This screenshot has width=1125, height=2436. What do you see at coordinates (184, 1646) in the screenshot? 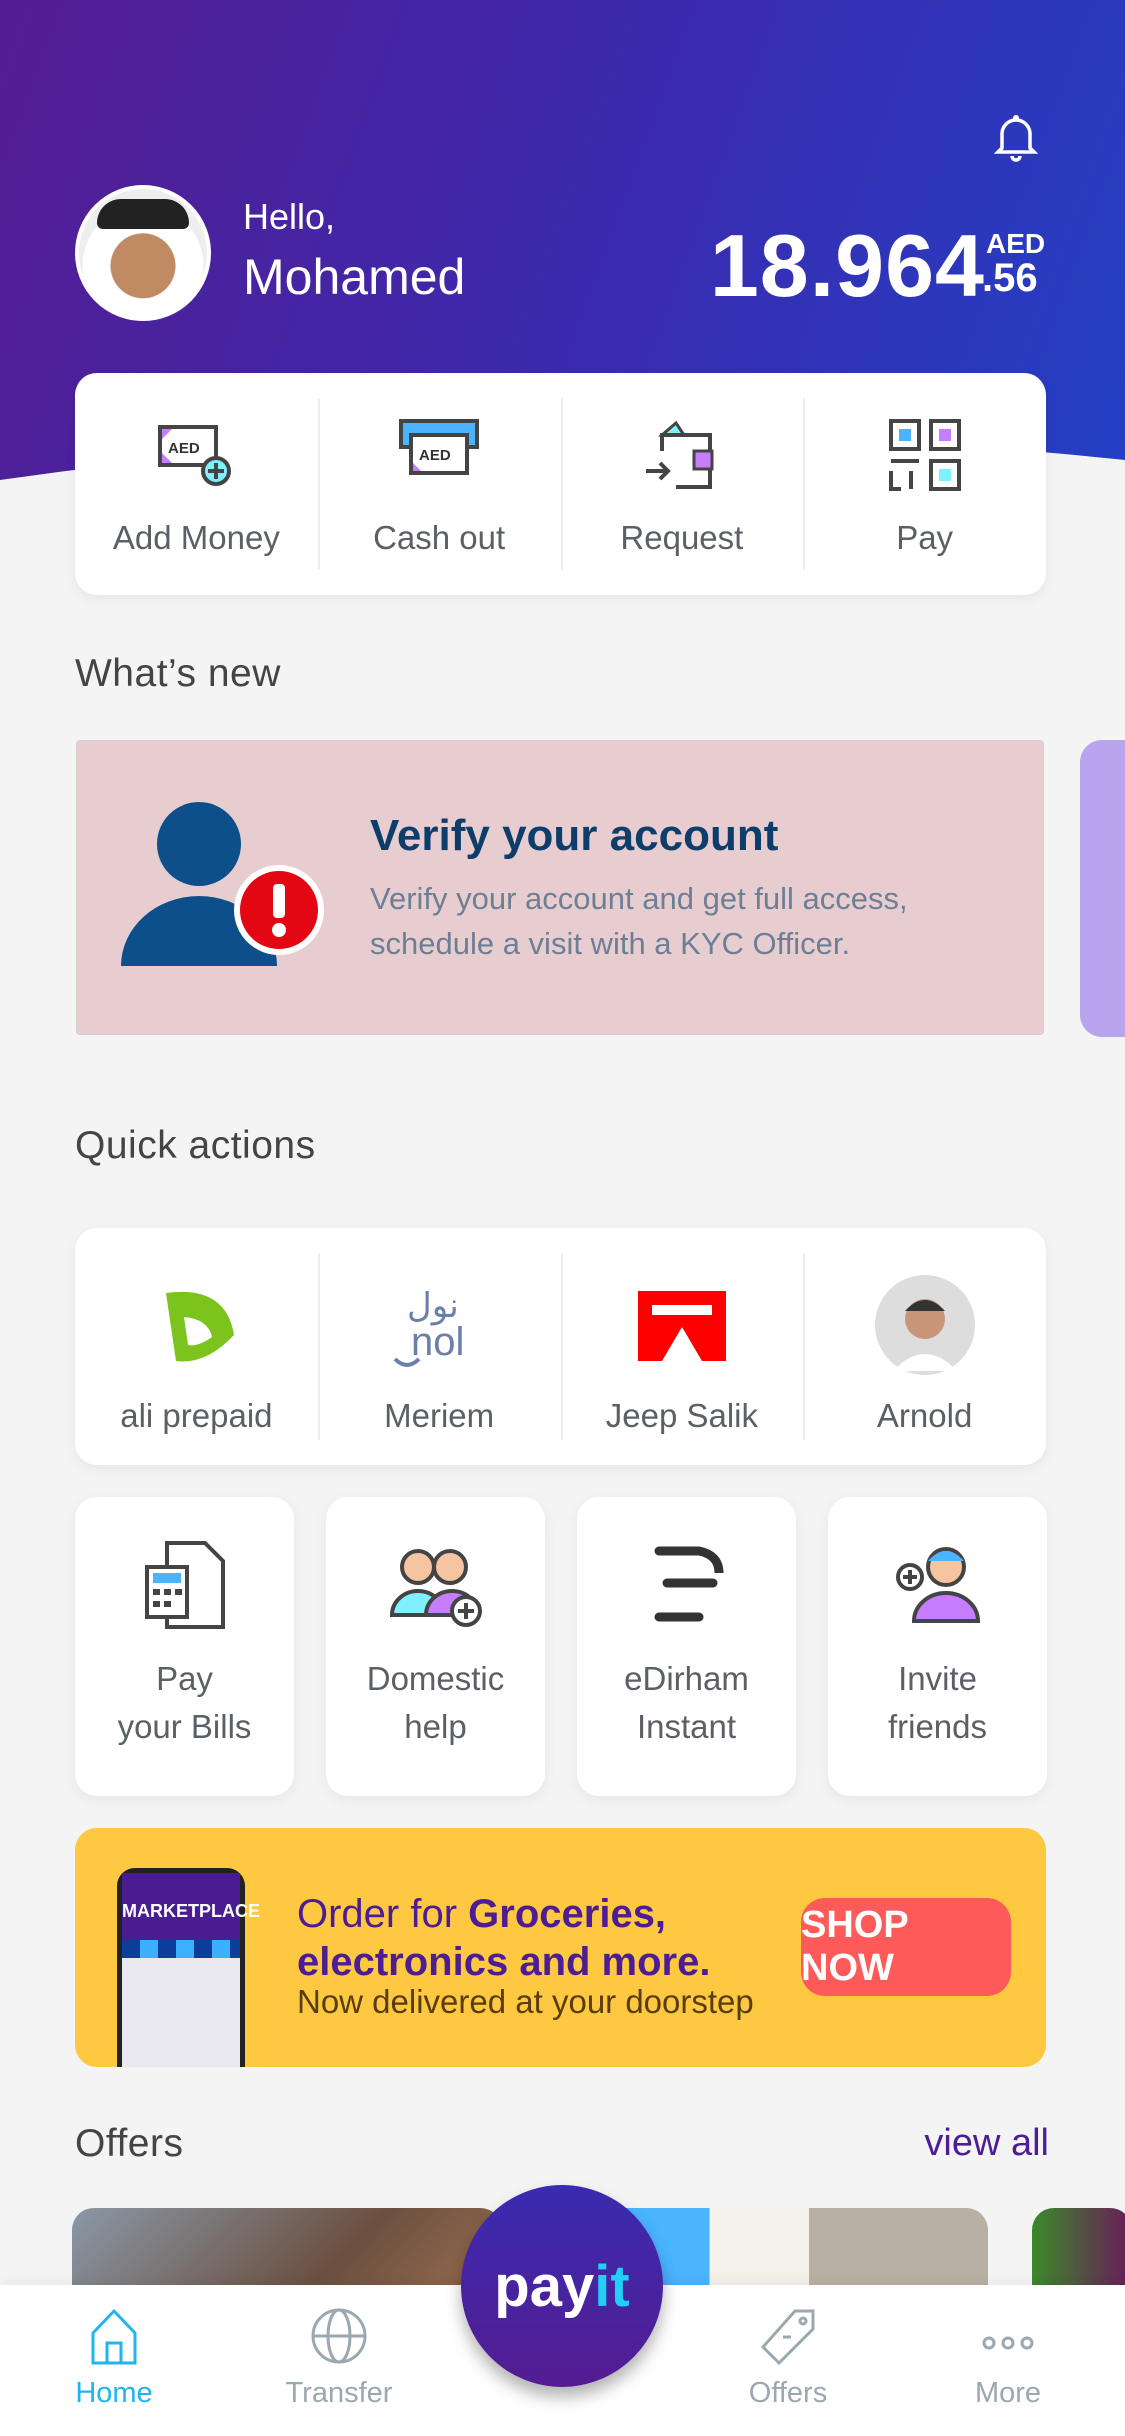
I see `pay-bills-tile: Pay your Bills` at bounding box center [184, 1646].